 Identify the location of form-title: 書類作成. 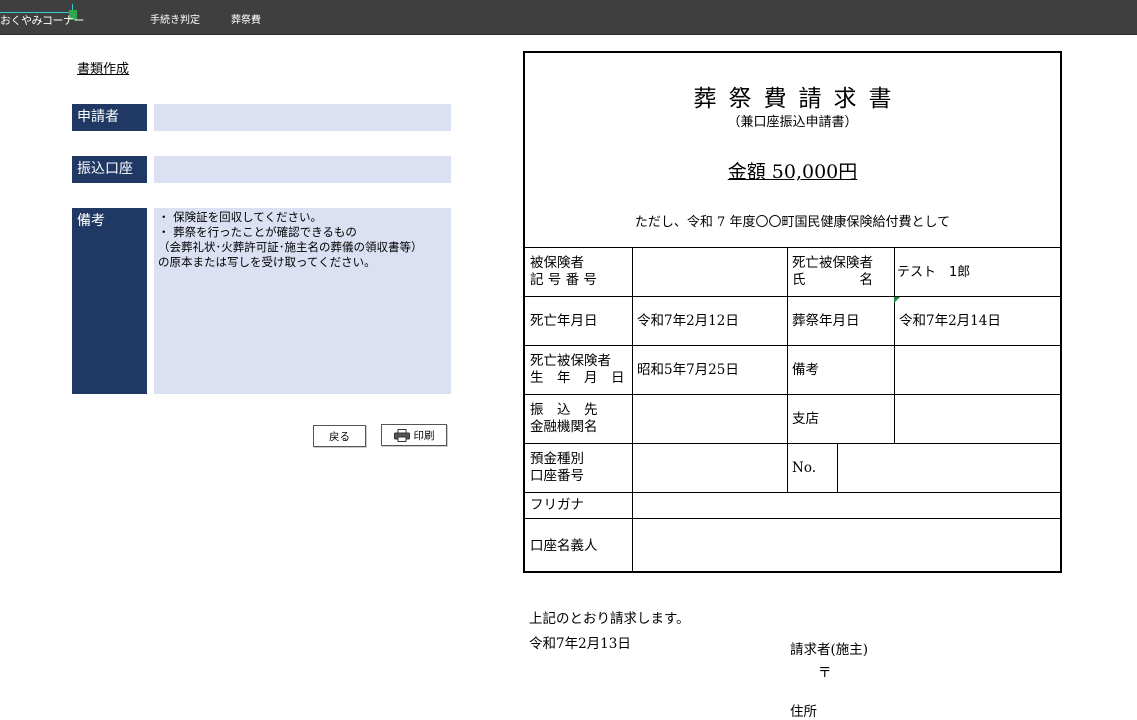
(103, 69).